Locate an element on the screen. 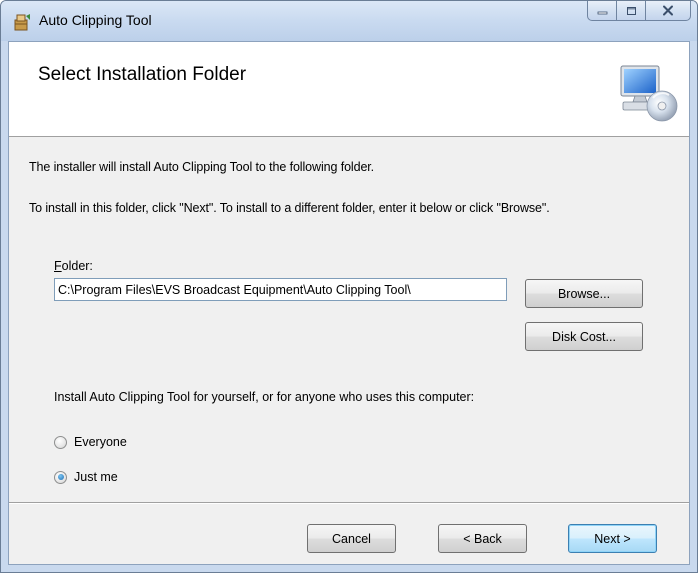 The width and height of the screenshot is (698, 573). window-title: Auto Clipping Tool is located at coordinates (95, 20).